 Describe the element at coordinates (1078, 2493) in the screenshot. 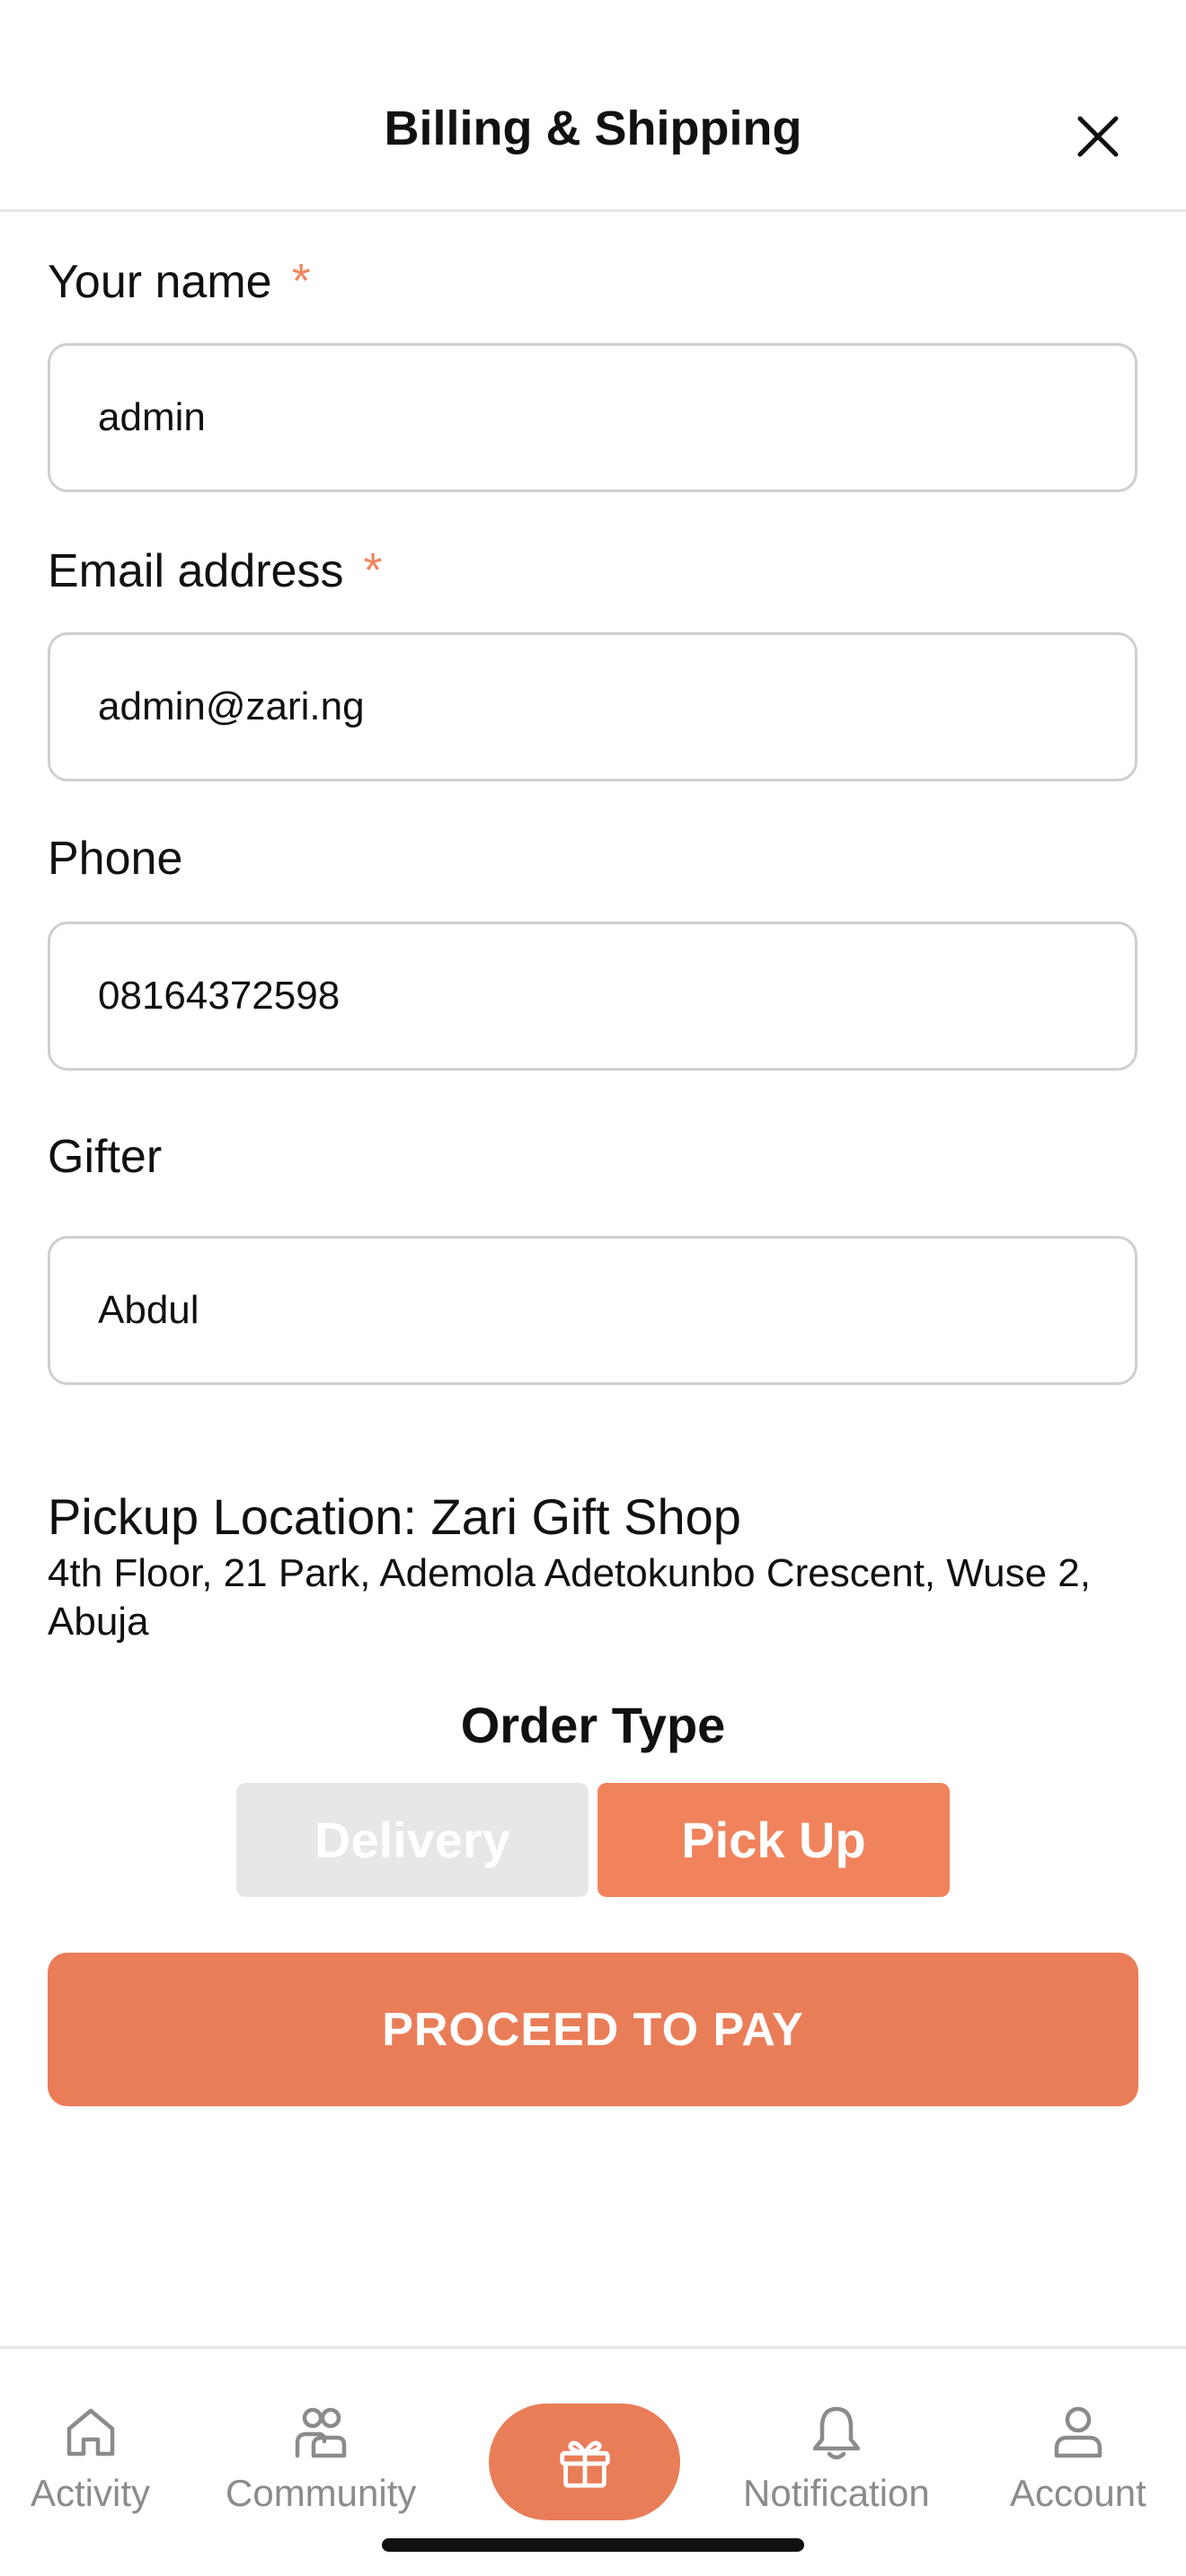

I see `tab-account-label: Account` at that location.